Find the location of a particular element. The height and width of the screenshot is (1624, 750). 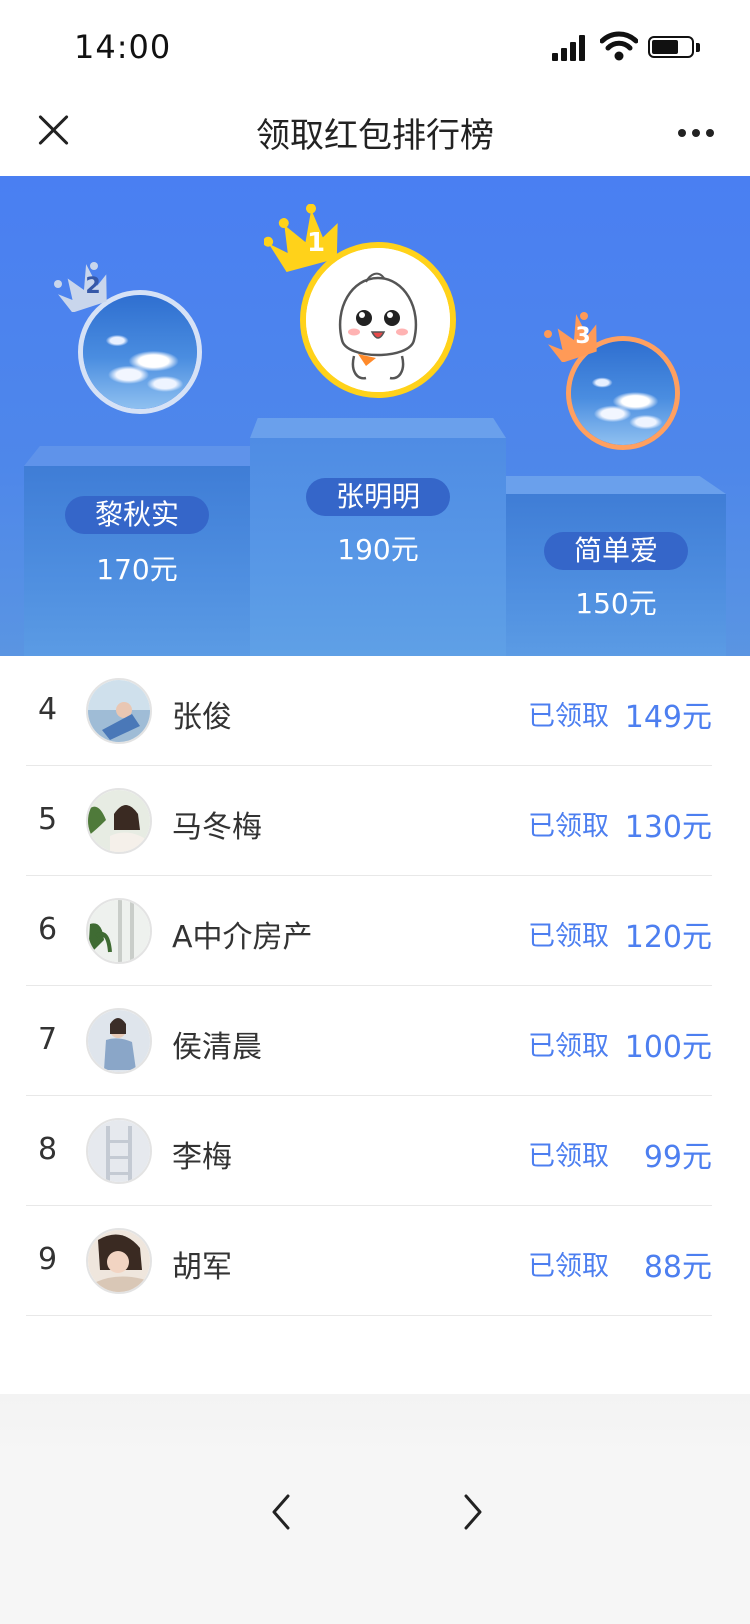

podium-first-name: 张明明 is located at coordinates (378, 497).